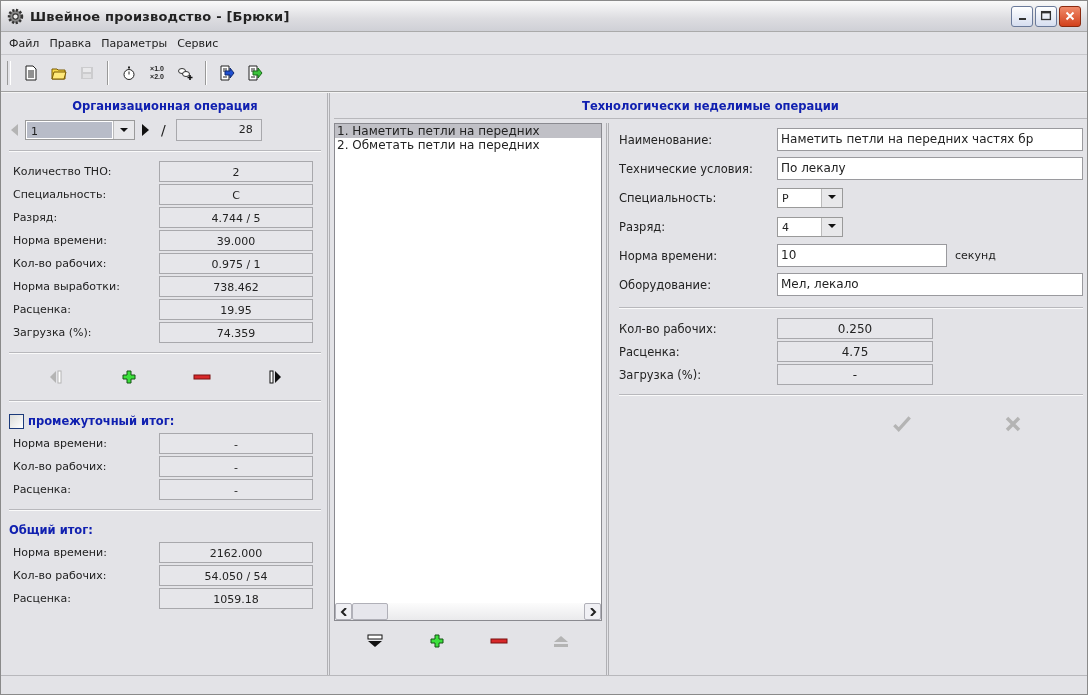 This screenshot has width=1088, height=695. Describe the element at coordinates (218, 130) in the screenshot. I see `total-count: 28` at that location.